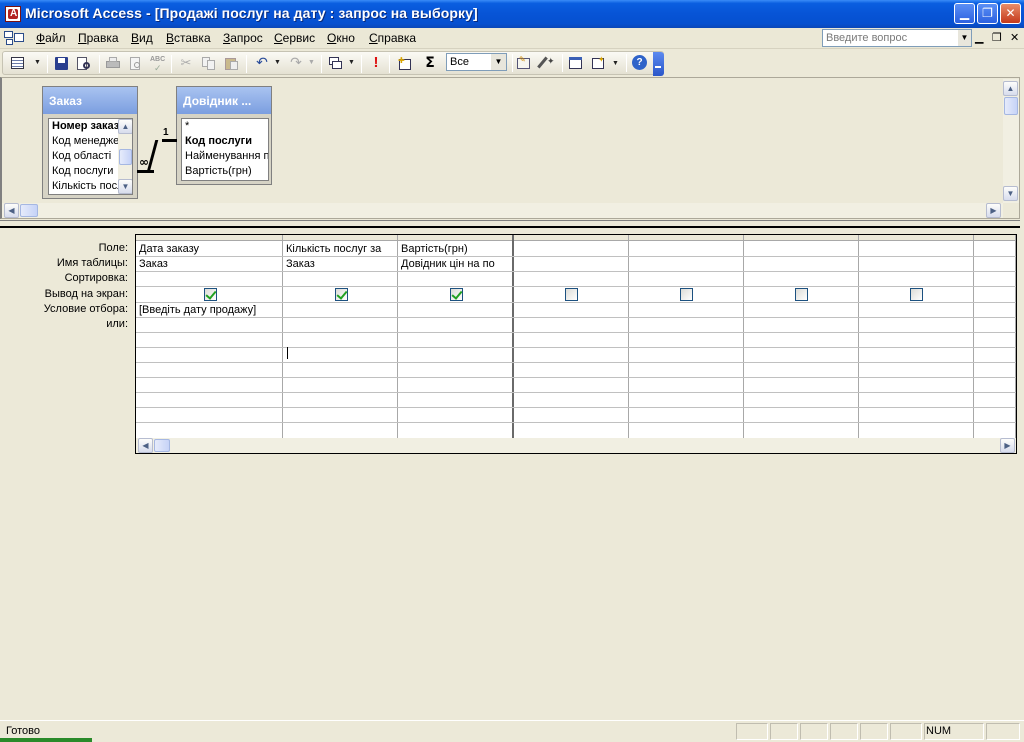 This screenshot has width=1024, height=742. I want to click on cut-icon: ✂, so click(186, 63).